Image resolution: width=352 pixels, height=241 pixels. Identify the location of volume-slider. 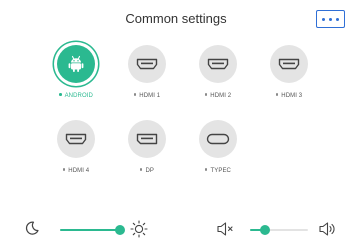
(279, 230).